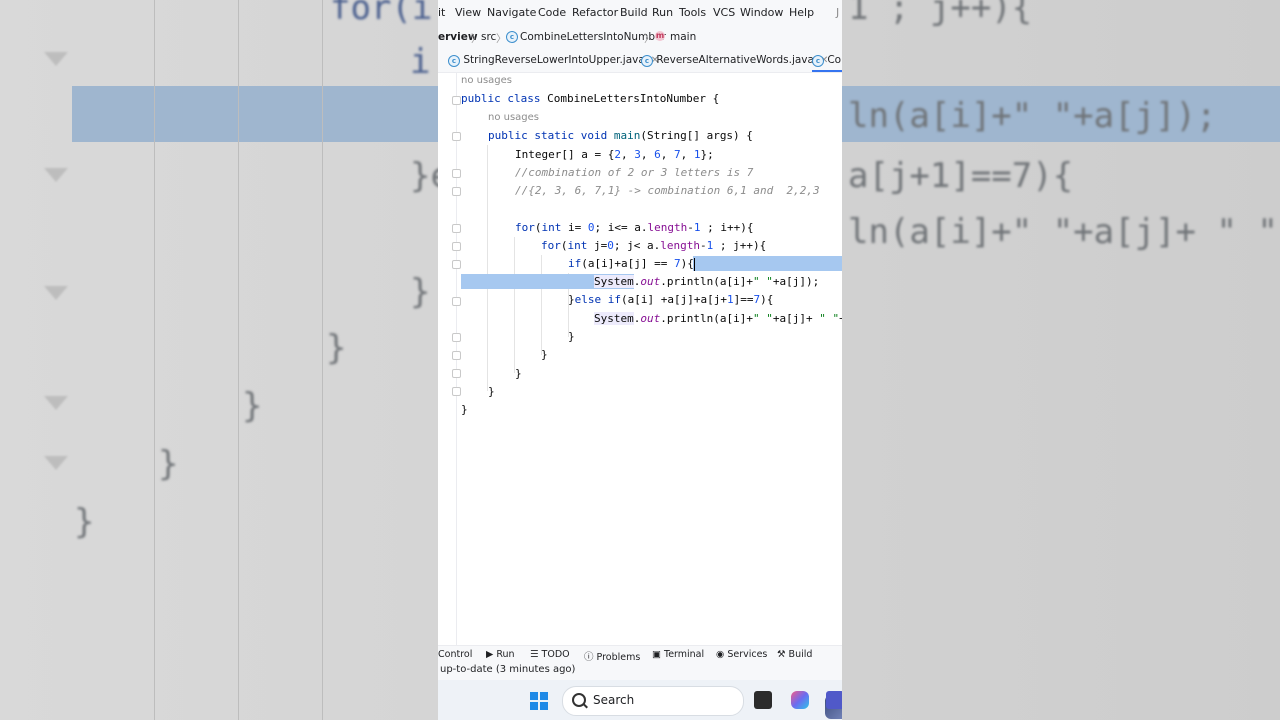 The width and height of the screenshot is (1280, 720). I want to click on code-comment: //combination of 2 or 3 letters is 7, so click(634, 172).